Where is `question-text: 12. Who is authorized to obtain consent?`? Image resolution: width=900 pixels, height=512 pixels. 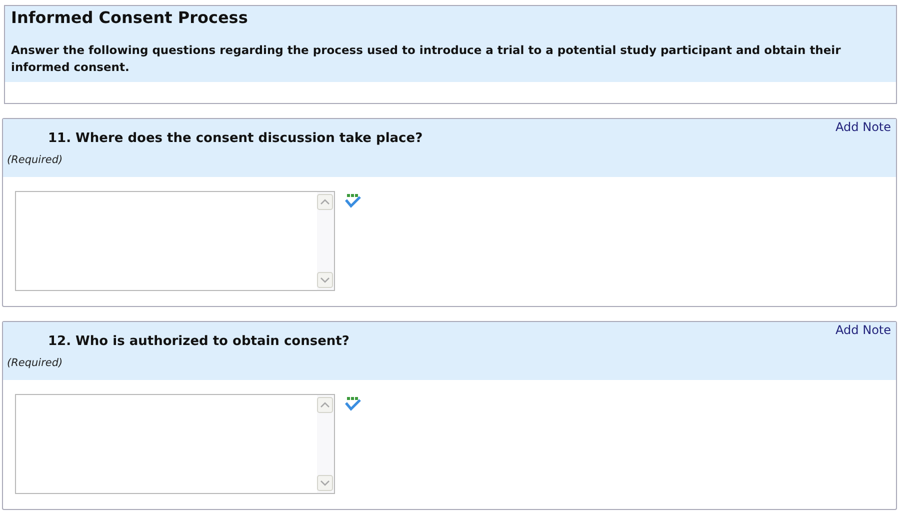
question-text: 12. Who is authorized to obtain consent? is located at coordinates (199, 341).